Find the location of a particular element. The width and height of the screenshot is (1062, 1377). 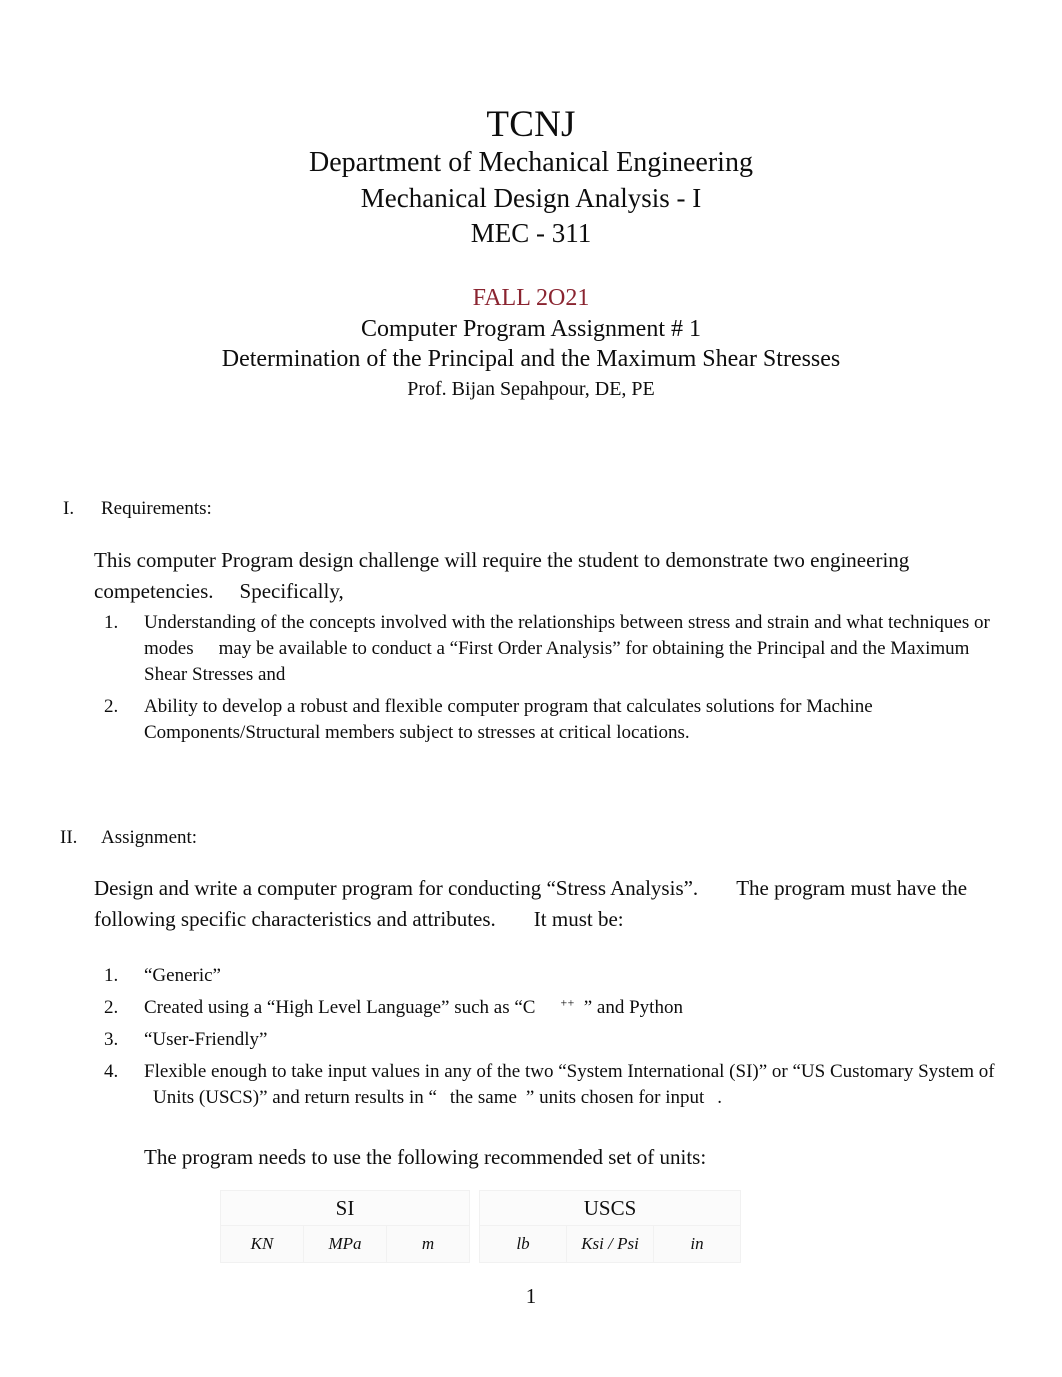

institution-name: TCNJ is located at coordinates (531, 124).